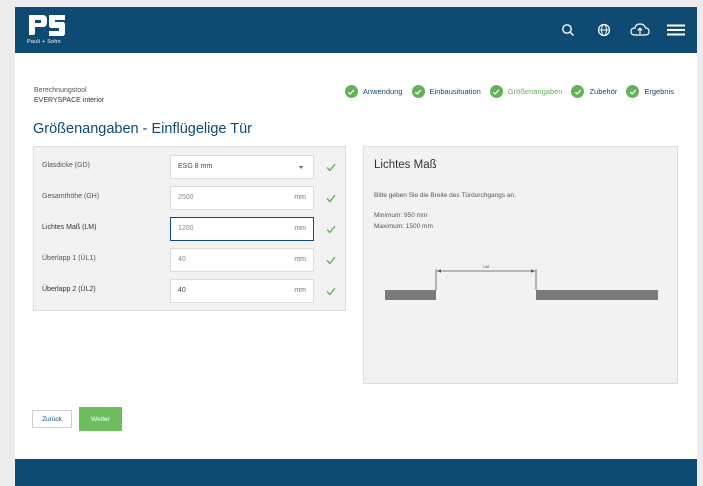  I want to click on step-einbausituation: Einbausituation, so click(446, 91).